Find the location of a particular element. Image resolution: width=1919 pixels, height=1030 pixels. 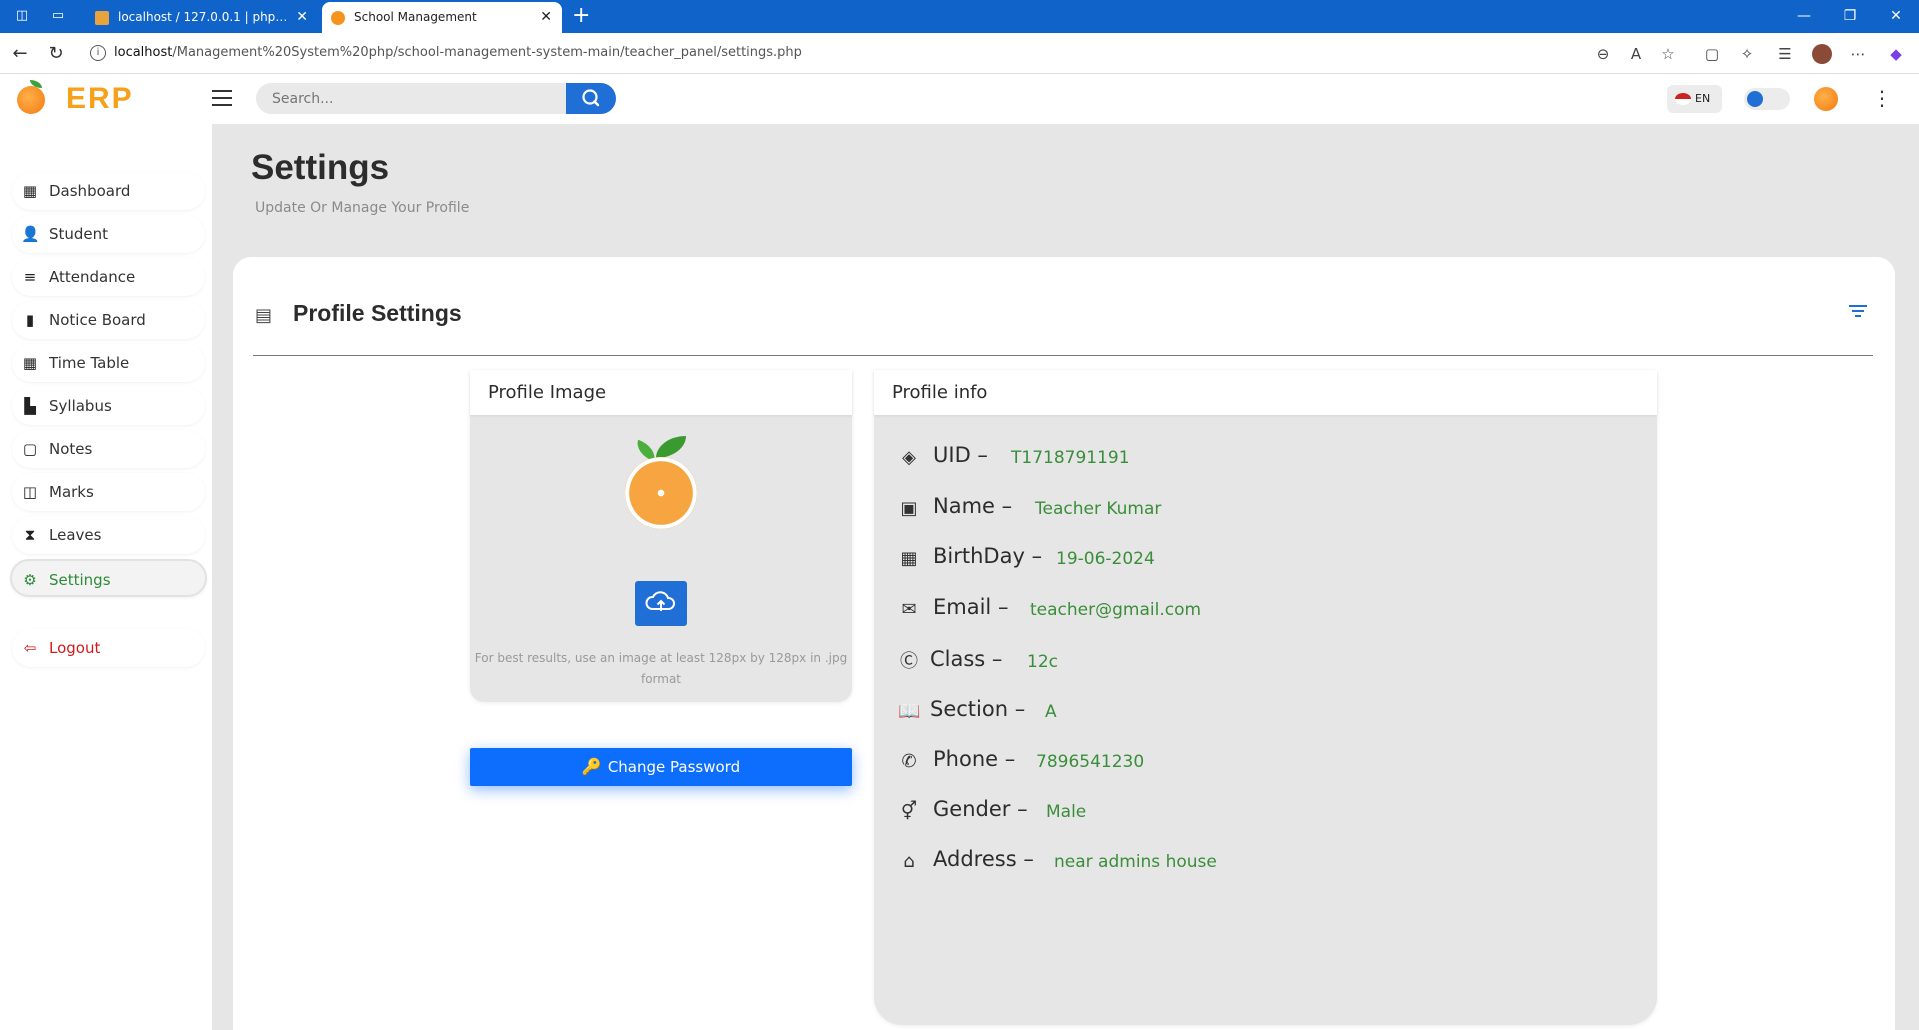

divider is located at coordinates (1063, 355).